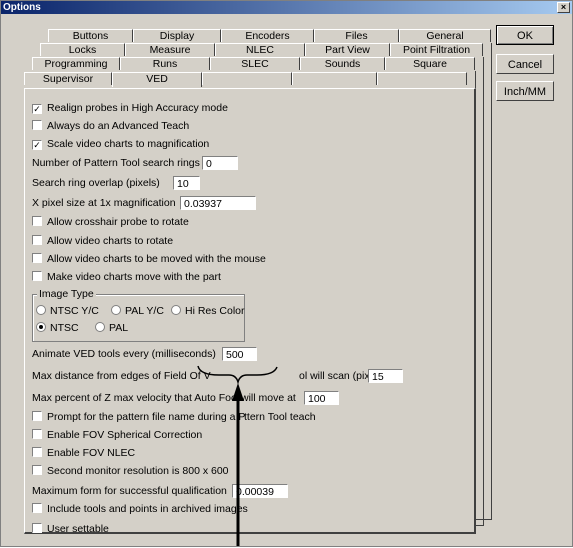 The image size is (573, 548). Describe the element at coordinates (138, 471) in the screenshot. I see `second-monitor-label: Second monitor resolution is 800 x 600` at that location.